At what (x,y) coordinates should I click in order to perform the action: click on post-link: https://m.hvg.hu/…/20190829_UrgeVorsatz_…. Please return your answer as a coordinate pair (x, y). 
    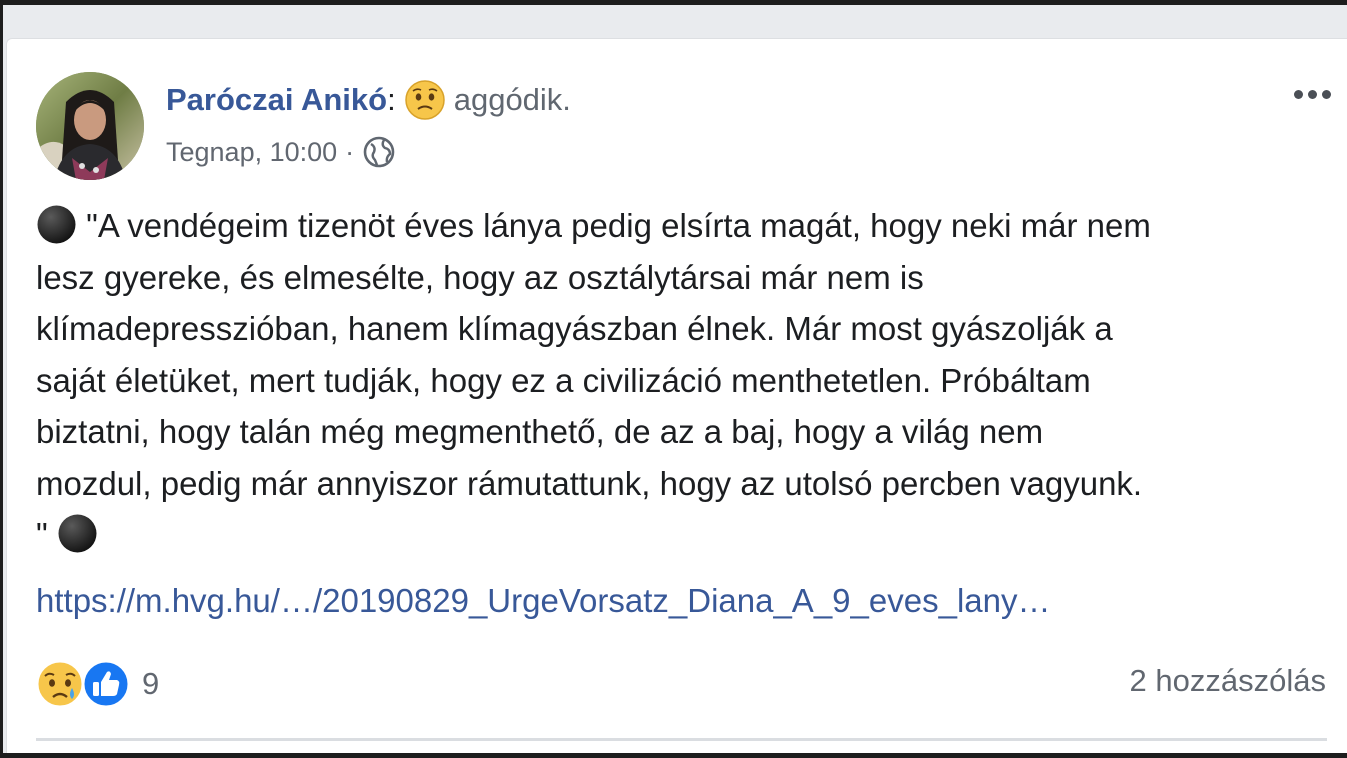
    Looking at the image, I should click on (543, 601).